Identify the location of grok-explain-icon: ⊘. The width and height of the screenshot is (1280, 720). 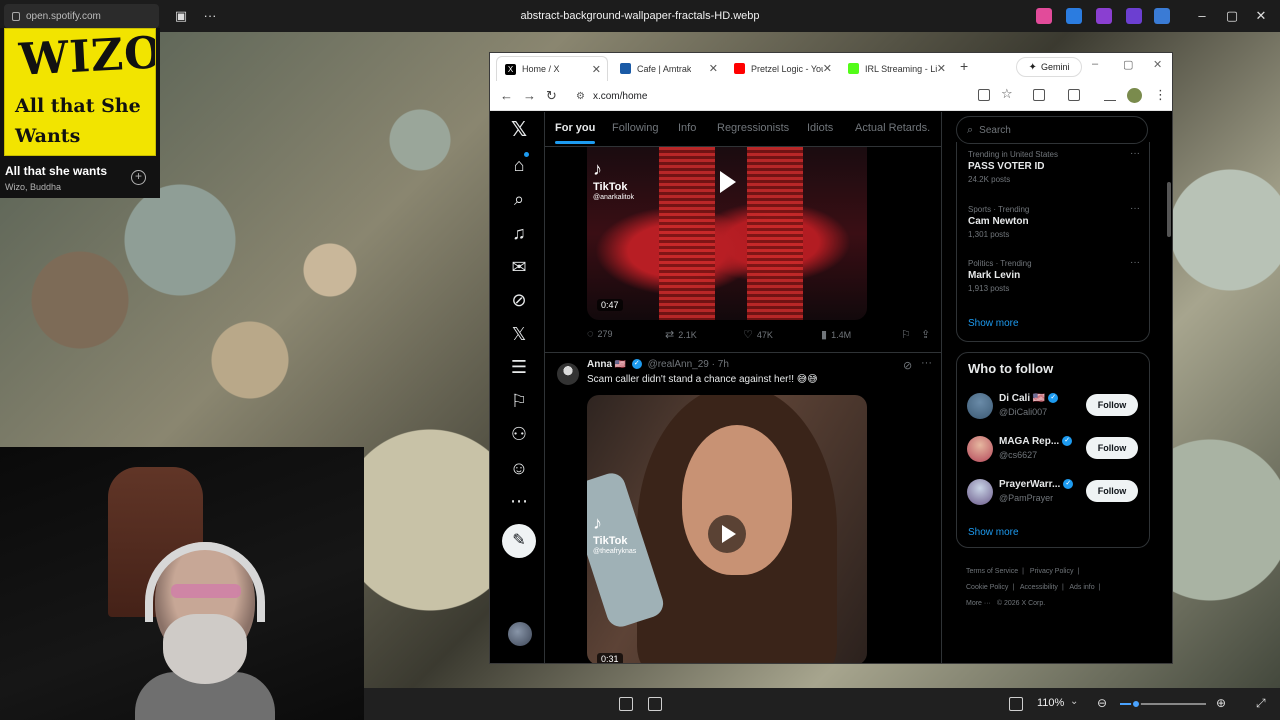
(907, 365).